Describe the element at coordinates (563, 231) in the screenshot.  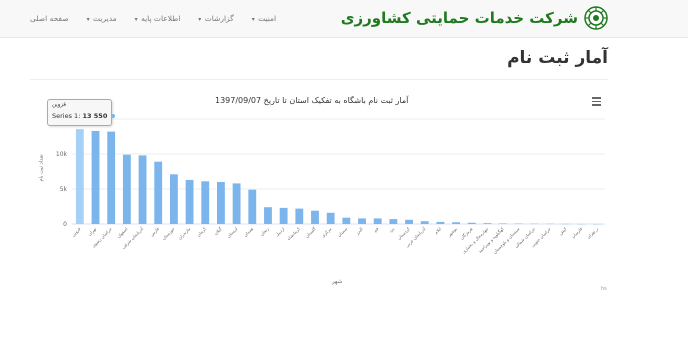
I see `x-tick-label: کیش` at that location.